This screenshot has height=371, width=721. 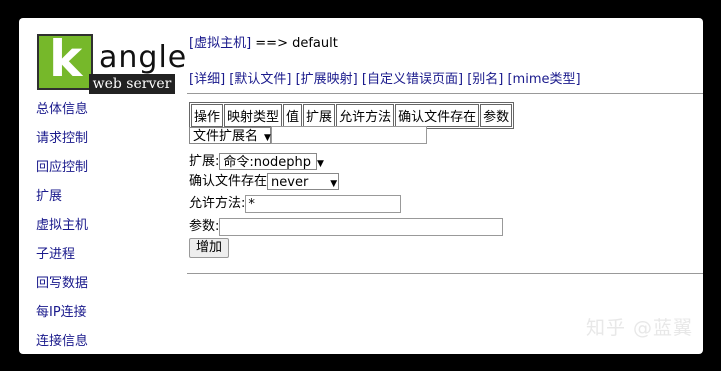 What do you see at coordinates (204, 226) in the screenshot?
I see `params-label: 参数:` at bounding box center [204, 226].